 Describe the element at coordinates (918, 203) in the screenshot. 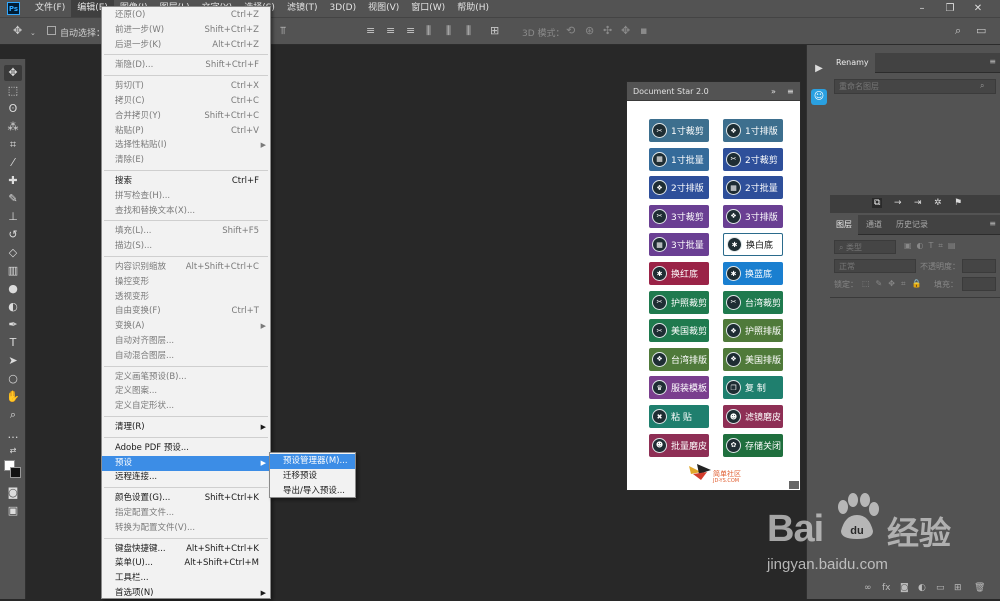

I see `export-icon: ⇥` at that location.